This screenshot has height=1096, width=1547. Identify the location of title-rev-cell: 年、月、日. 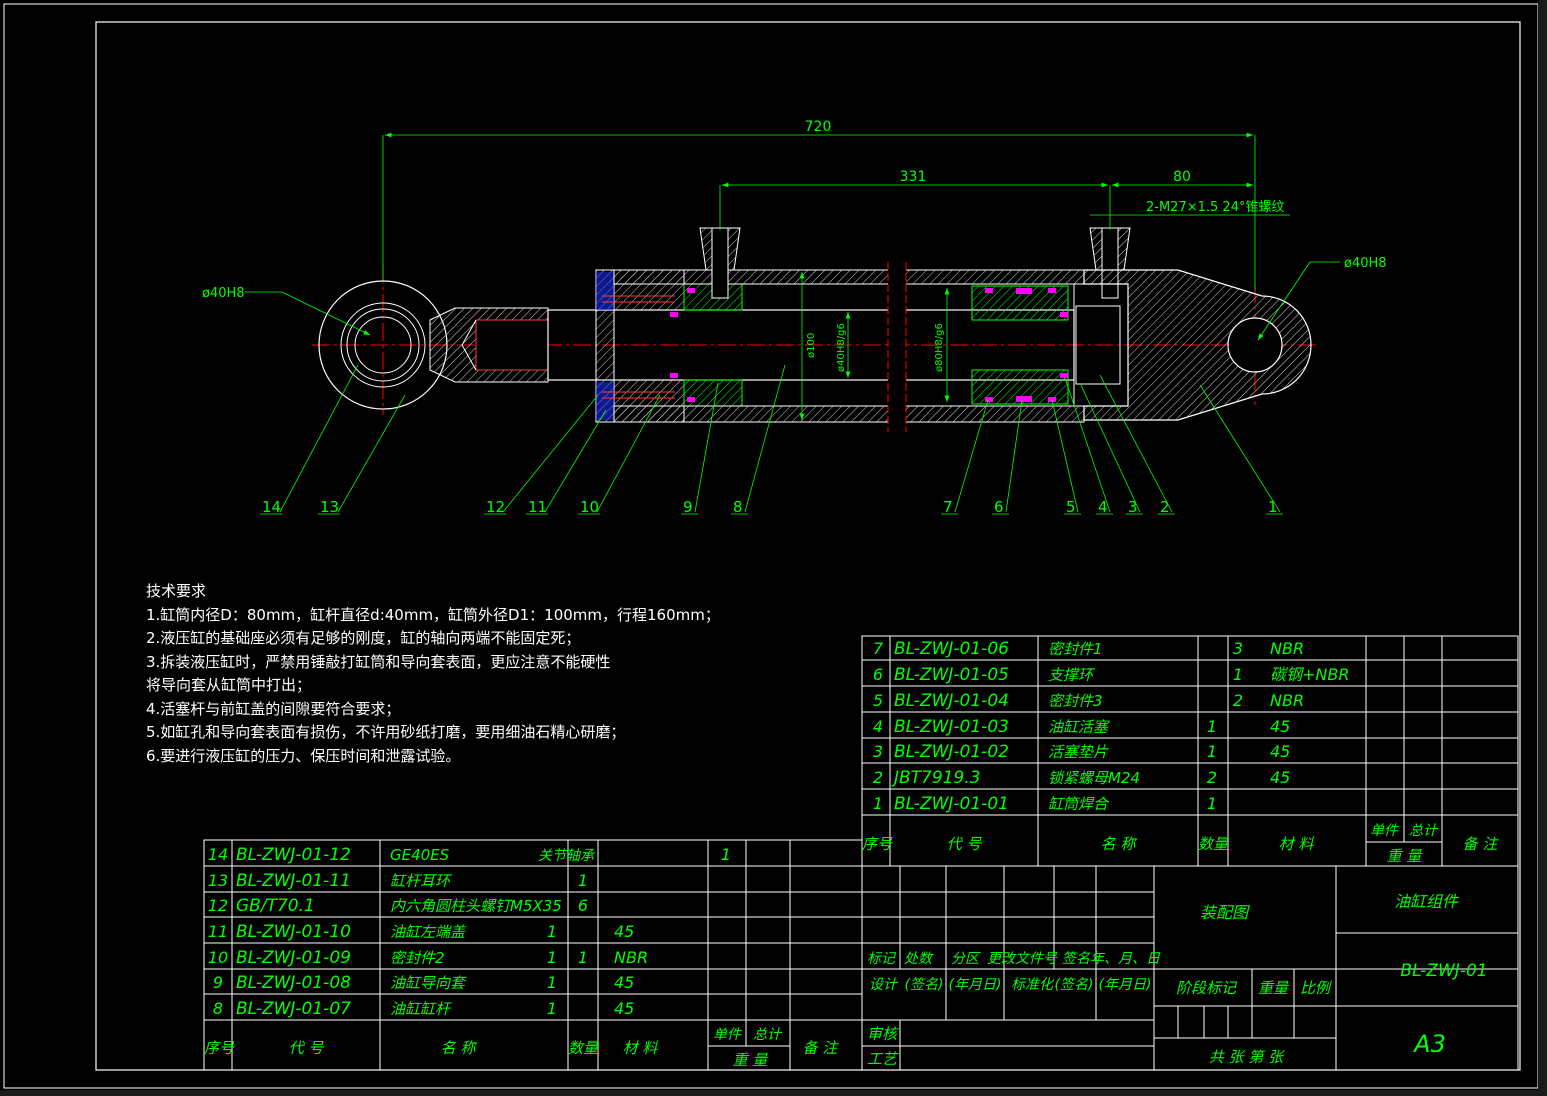
(1125, 959).